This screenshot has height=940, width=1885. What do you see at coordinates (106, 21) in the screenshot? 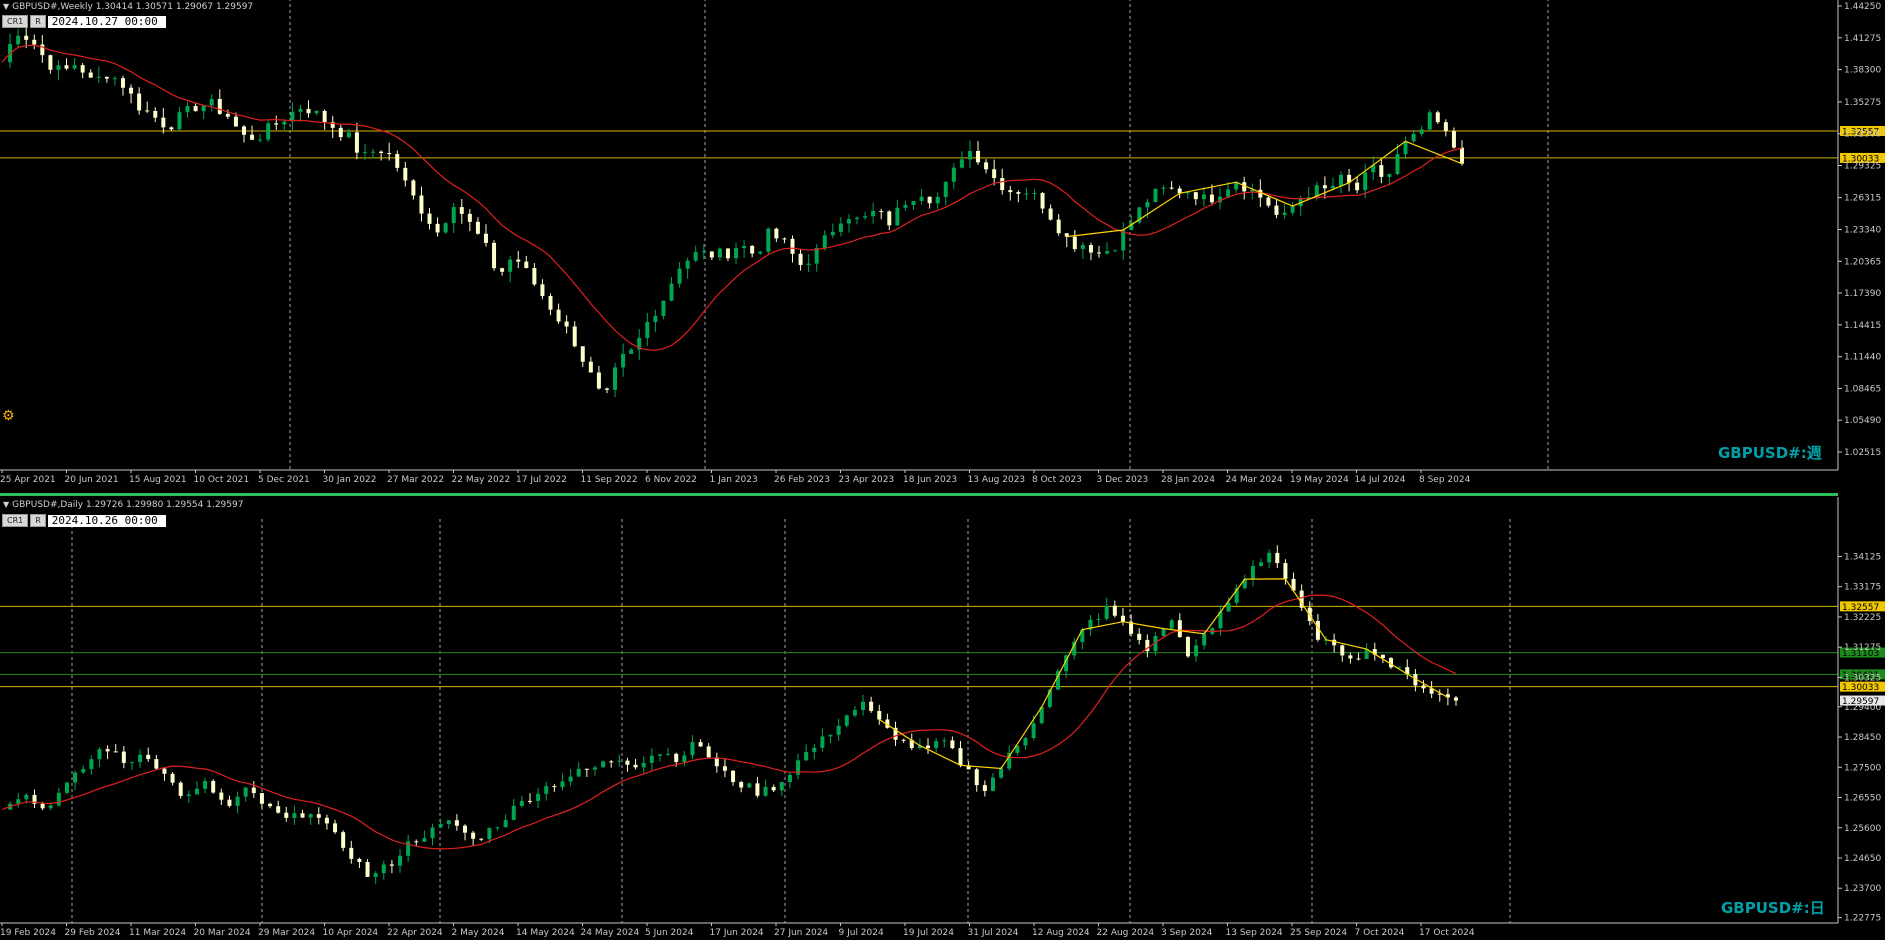
I see `weekly-datetime-field: 2024.10.27 00:00` at bounding box center [106, 21].